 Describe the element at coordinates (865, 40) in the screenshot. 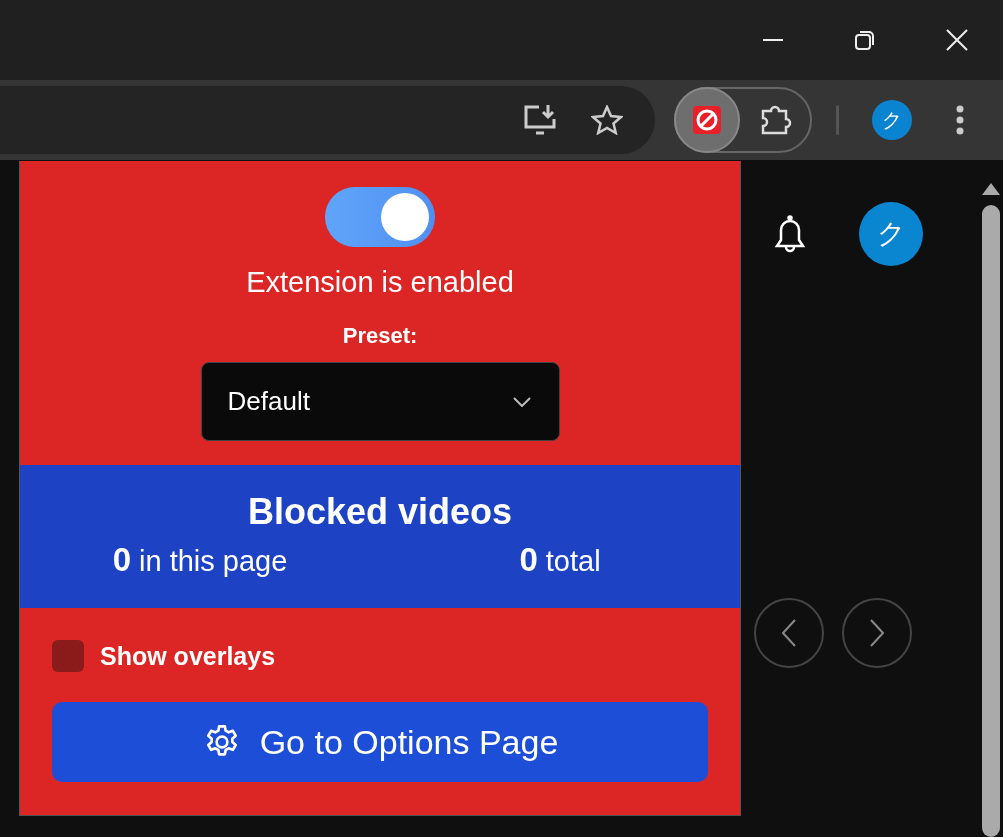

I see `restore-icon` at that location.